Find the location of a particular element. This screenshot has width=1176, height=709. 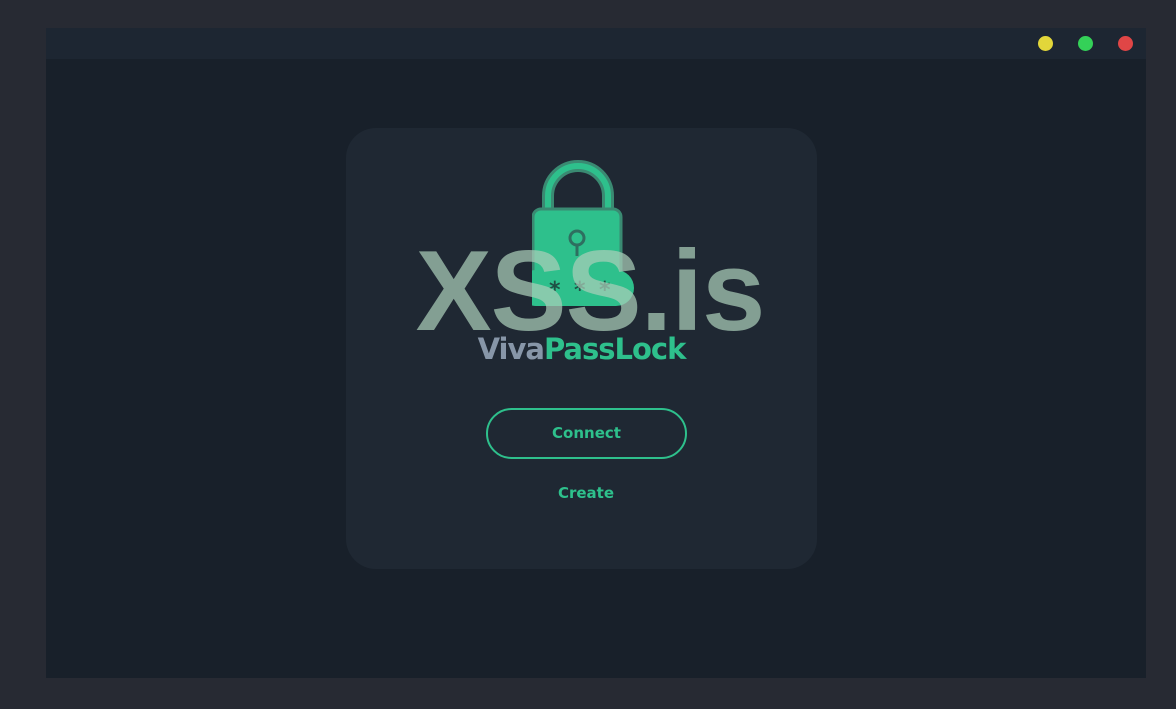

minimize-button is located at coordinates (1045, 43).